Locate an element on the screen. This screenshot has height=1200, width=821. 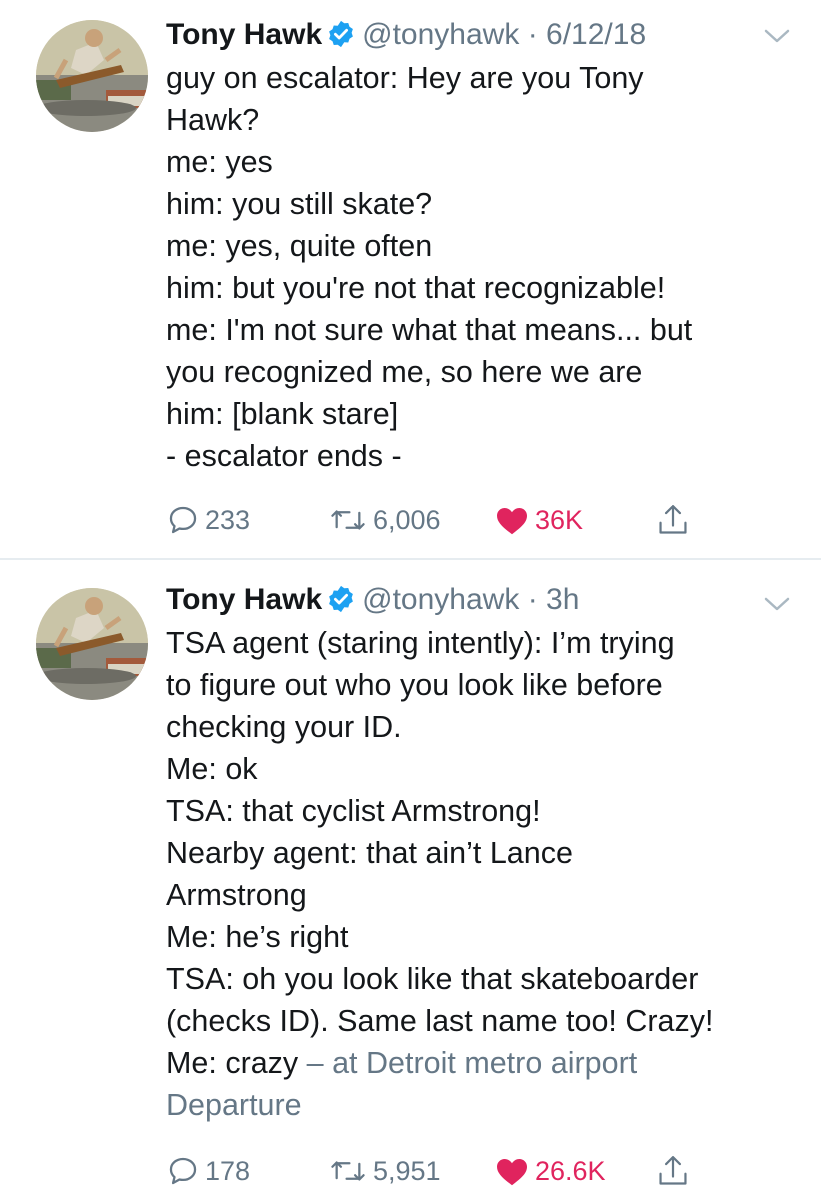
retweet-button: 6,006 is located at coordinates (384, 520).